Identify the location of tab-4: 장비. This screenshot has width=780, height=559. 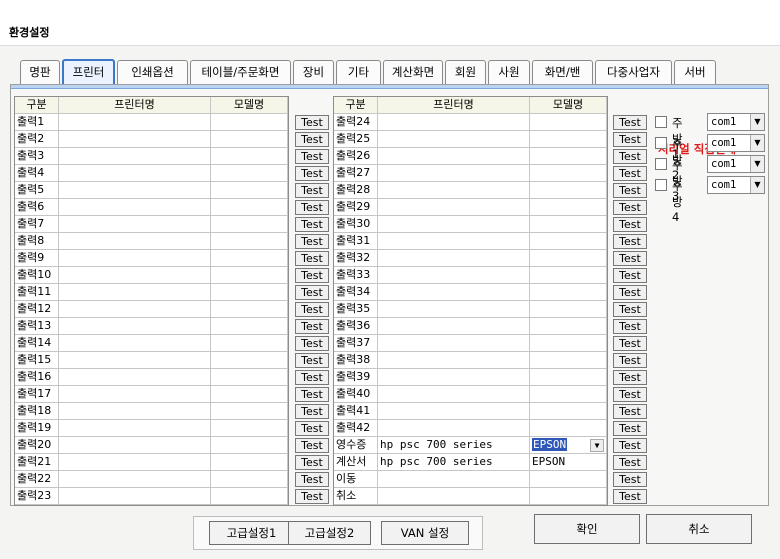
(313, 72).